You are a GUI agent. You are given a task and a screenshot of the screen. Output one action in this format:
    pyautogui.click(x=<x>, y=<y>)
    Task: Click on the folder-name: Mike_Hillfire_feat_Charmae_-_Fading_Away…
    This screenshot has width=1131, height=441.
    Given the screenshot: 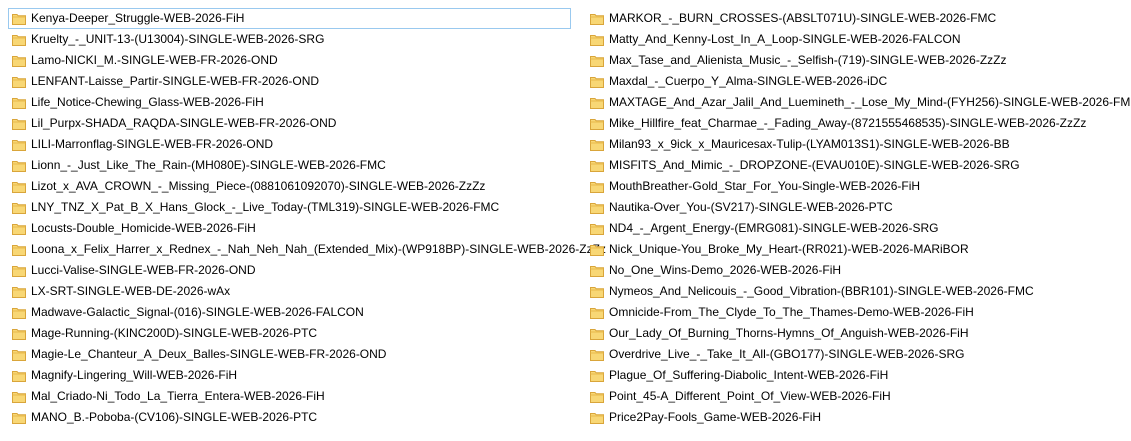 What is the action you would take?
    pyautogui.click(x=848, y=123)
    